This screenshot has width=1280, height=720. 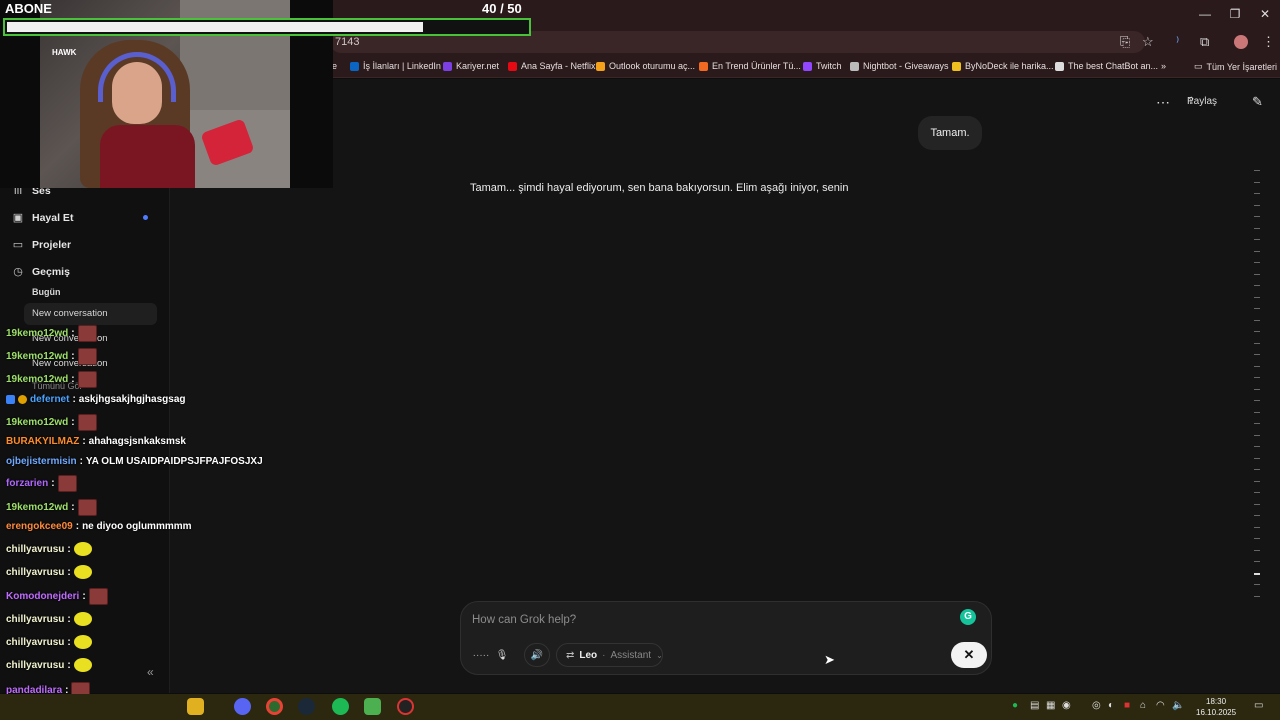 I want to click on bookmark-item: Nightbot - Giveaways, so click(x=899, y=66).